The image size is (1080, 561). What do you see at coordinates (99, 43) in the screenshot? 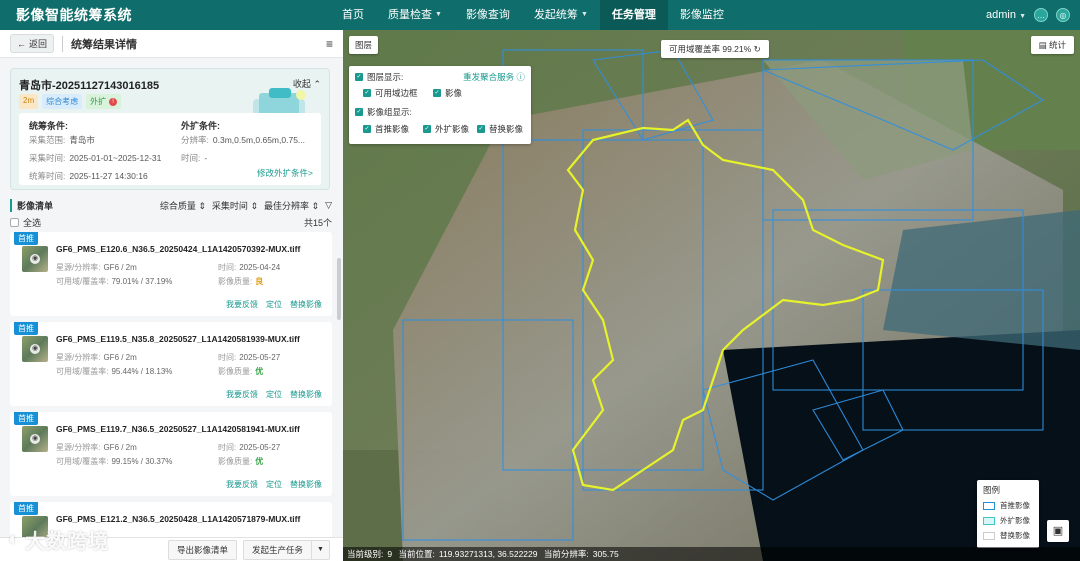
I see `page-title: 统筹结果详情` at bounding box center [99, 43].